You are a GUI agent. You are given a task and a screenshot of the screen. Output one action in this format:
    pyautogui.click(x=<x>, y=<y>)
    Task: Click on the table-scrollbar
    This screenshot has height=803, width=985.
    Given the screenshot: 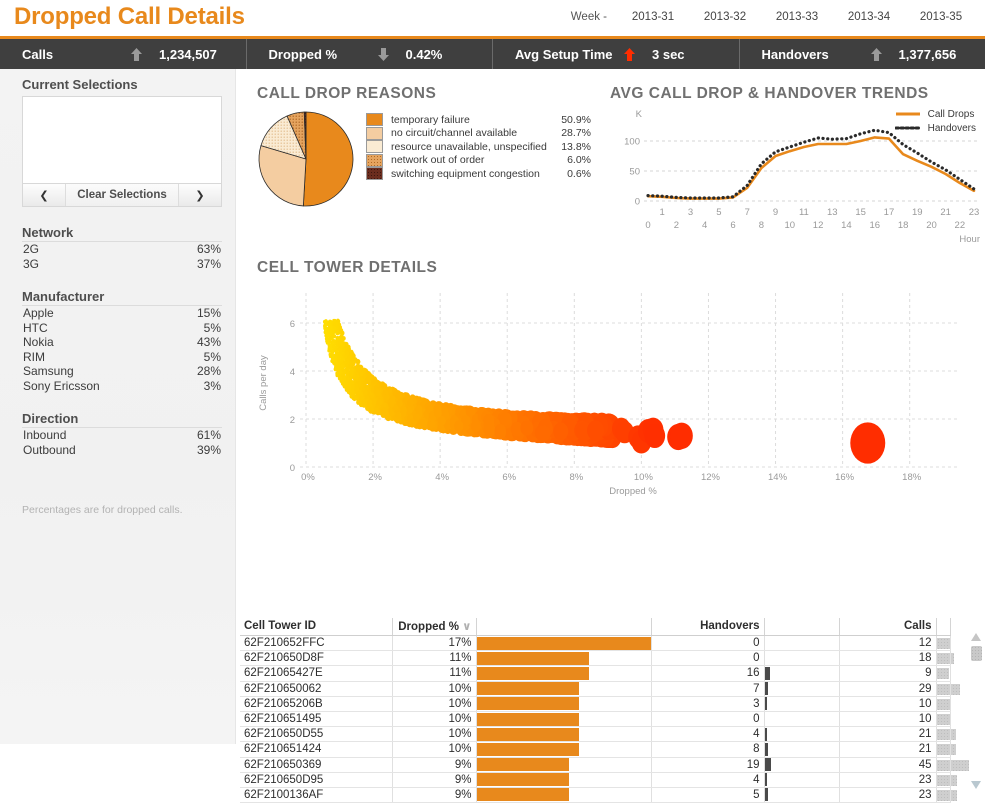 What is the action you would take?
    pyautogui.click(x=976, y=711)
    